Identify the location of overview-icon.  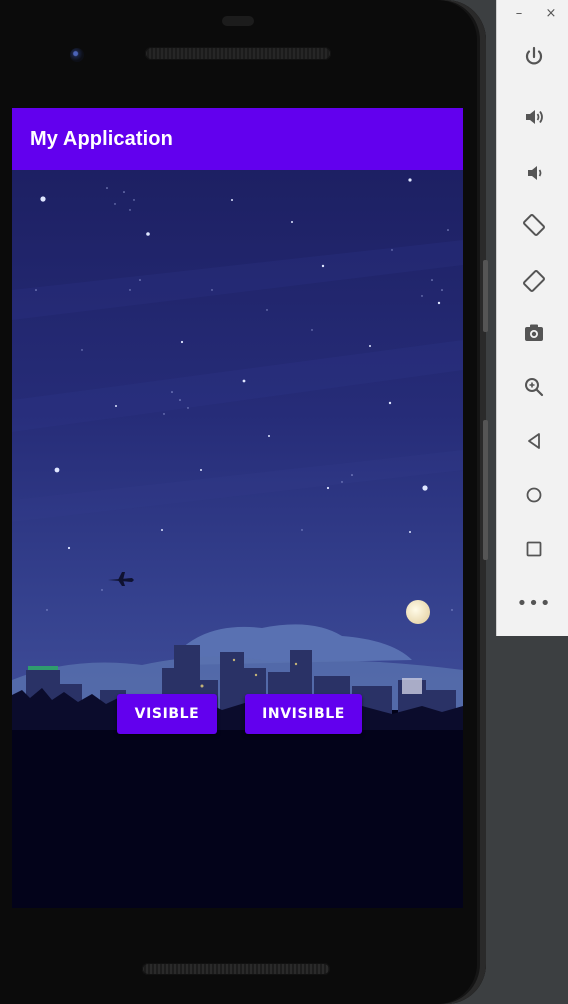
(534, 549).